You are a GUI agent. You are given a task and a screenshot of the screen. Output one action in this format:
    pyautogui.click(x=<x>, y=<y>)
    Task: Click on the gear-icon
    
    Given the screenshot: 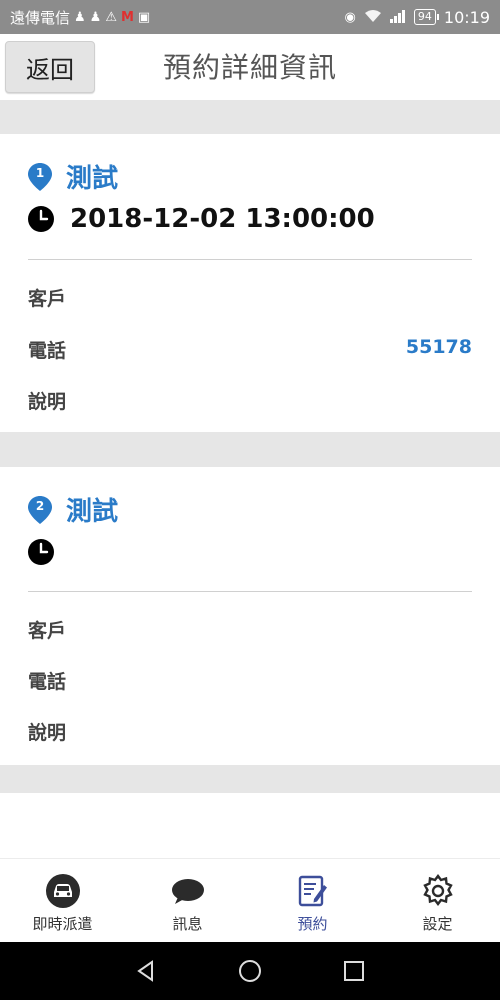 What is the action you would take?
    pyautogui.click(x=438, y=891)
    